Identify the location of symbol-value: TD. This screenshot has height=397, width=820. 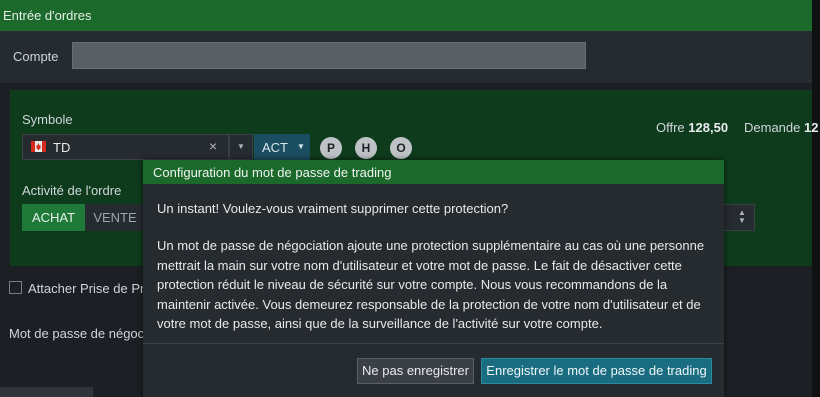
(62, 147).